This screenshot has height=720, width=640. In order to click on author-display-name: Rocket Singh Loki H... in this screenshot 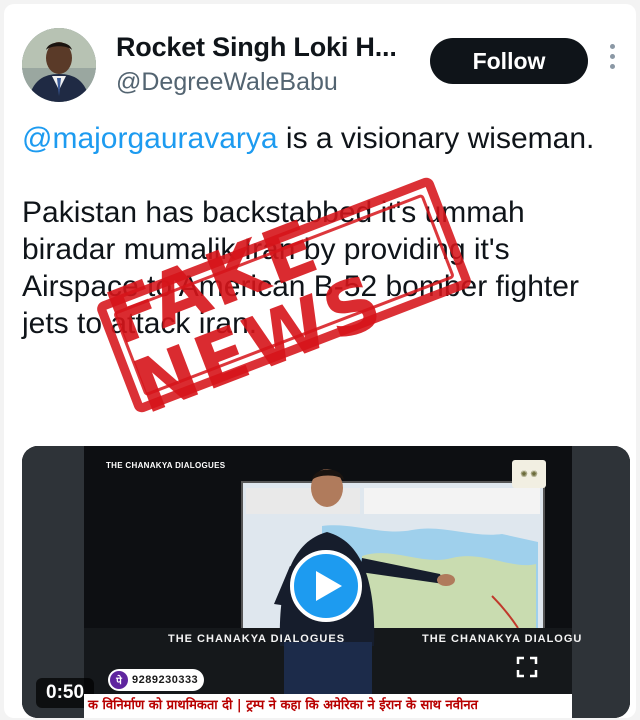, I will do `click(256, 47)`.